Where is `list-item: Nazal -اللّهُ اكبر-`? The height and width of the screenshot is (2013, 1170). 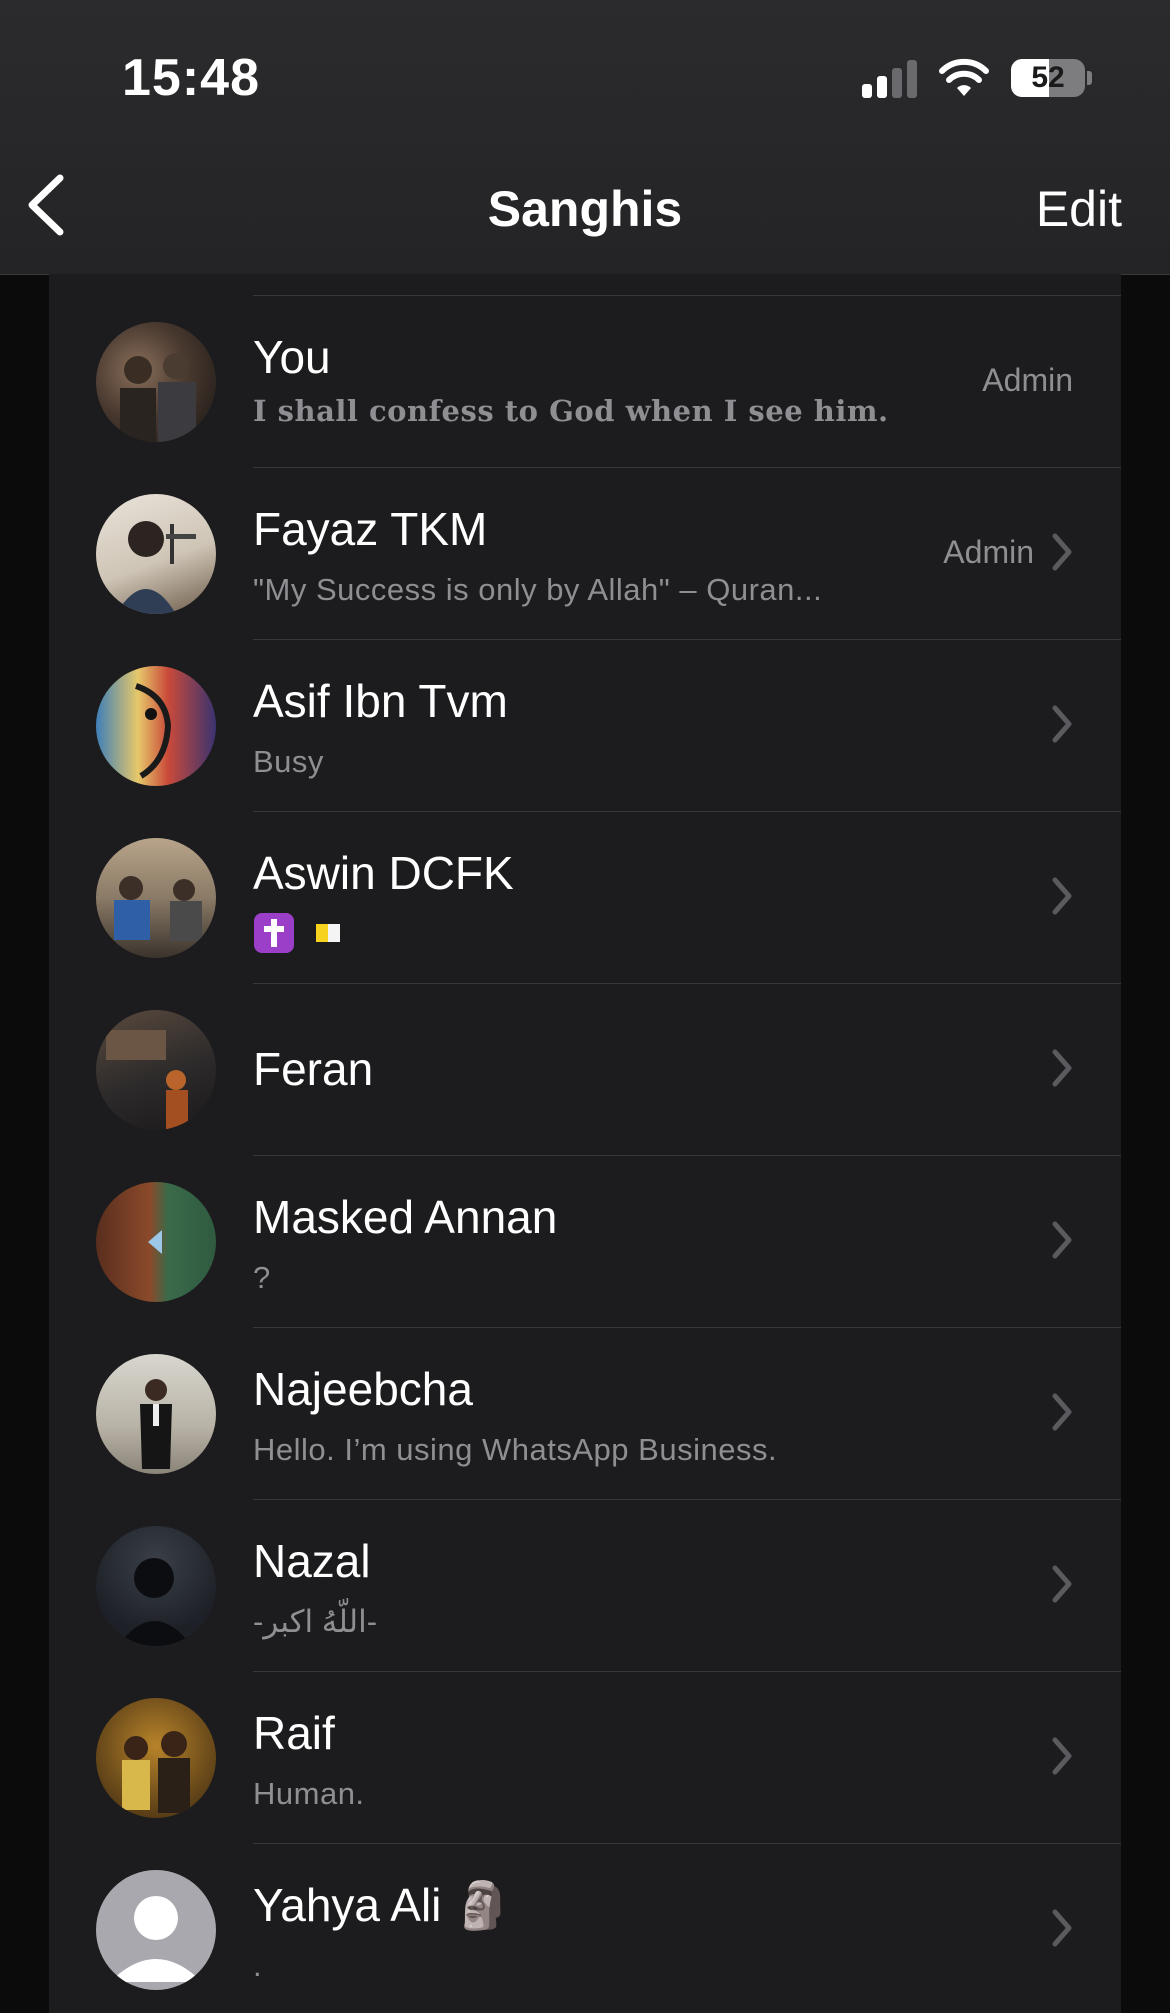 list-item: Nazal -اللّهُ اكبر- is located at coordinates (585, 1586).